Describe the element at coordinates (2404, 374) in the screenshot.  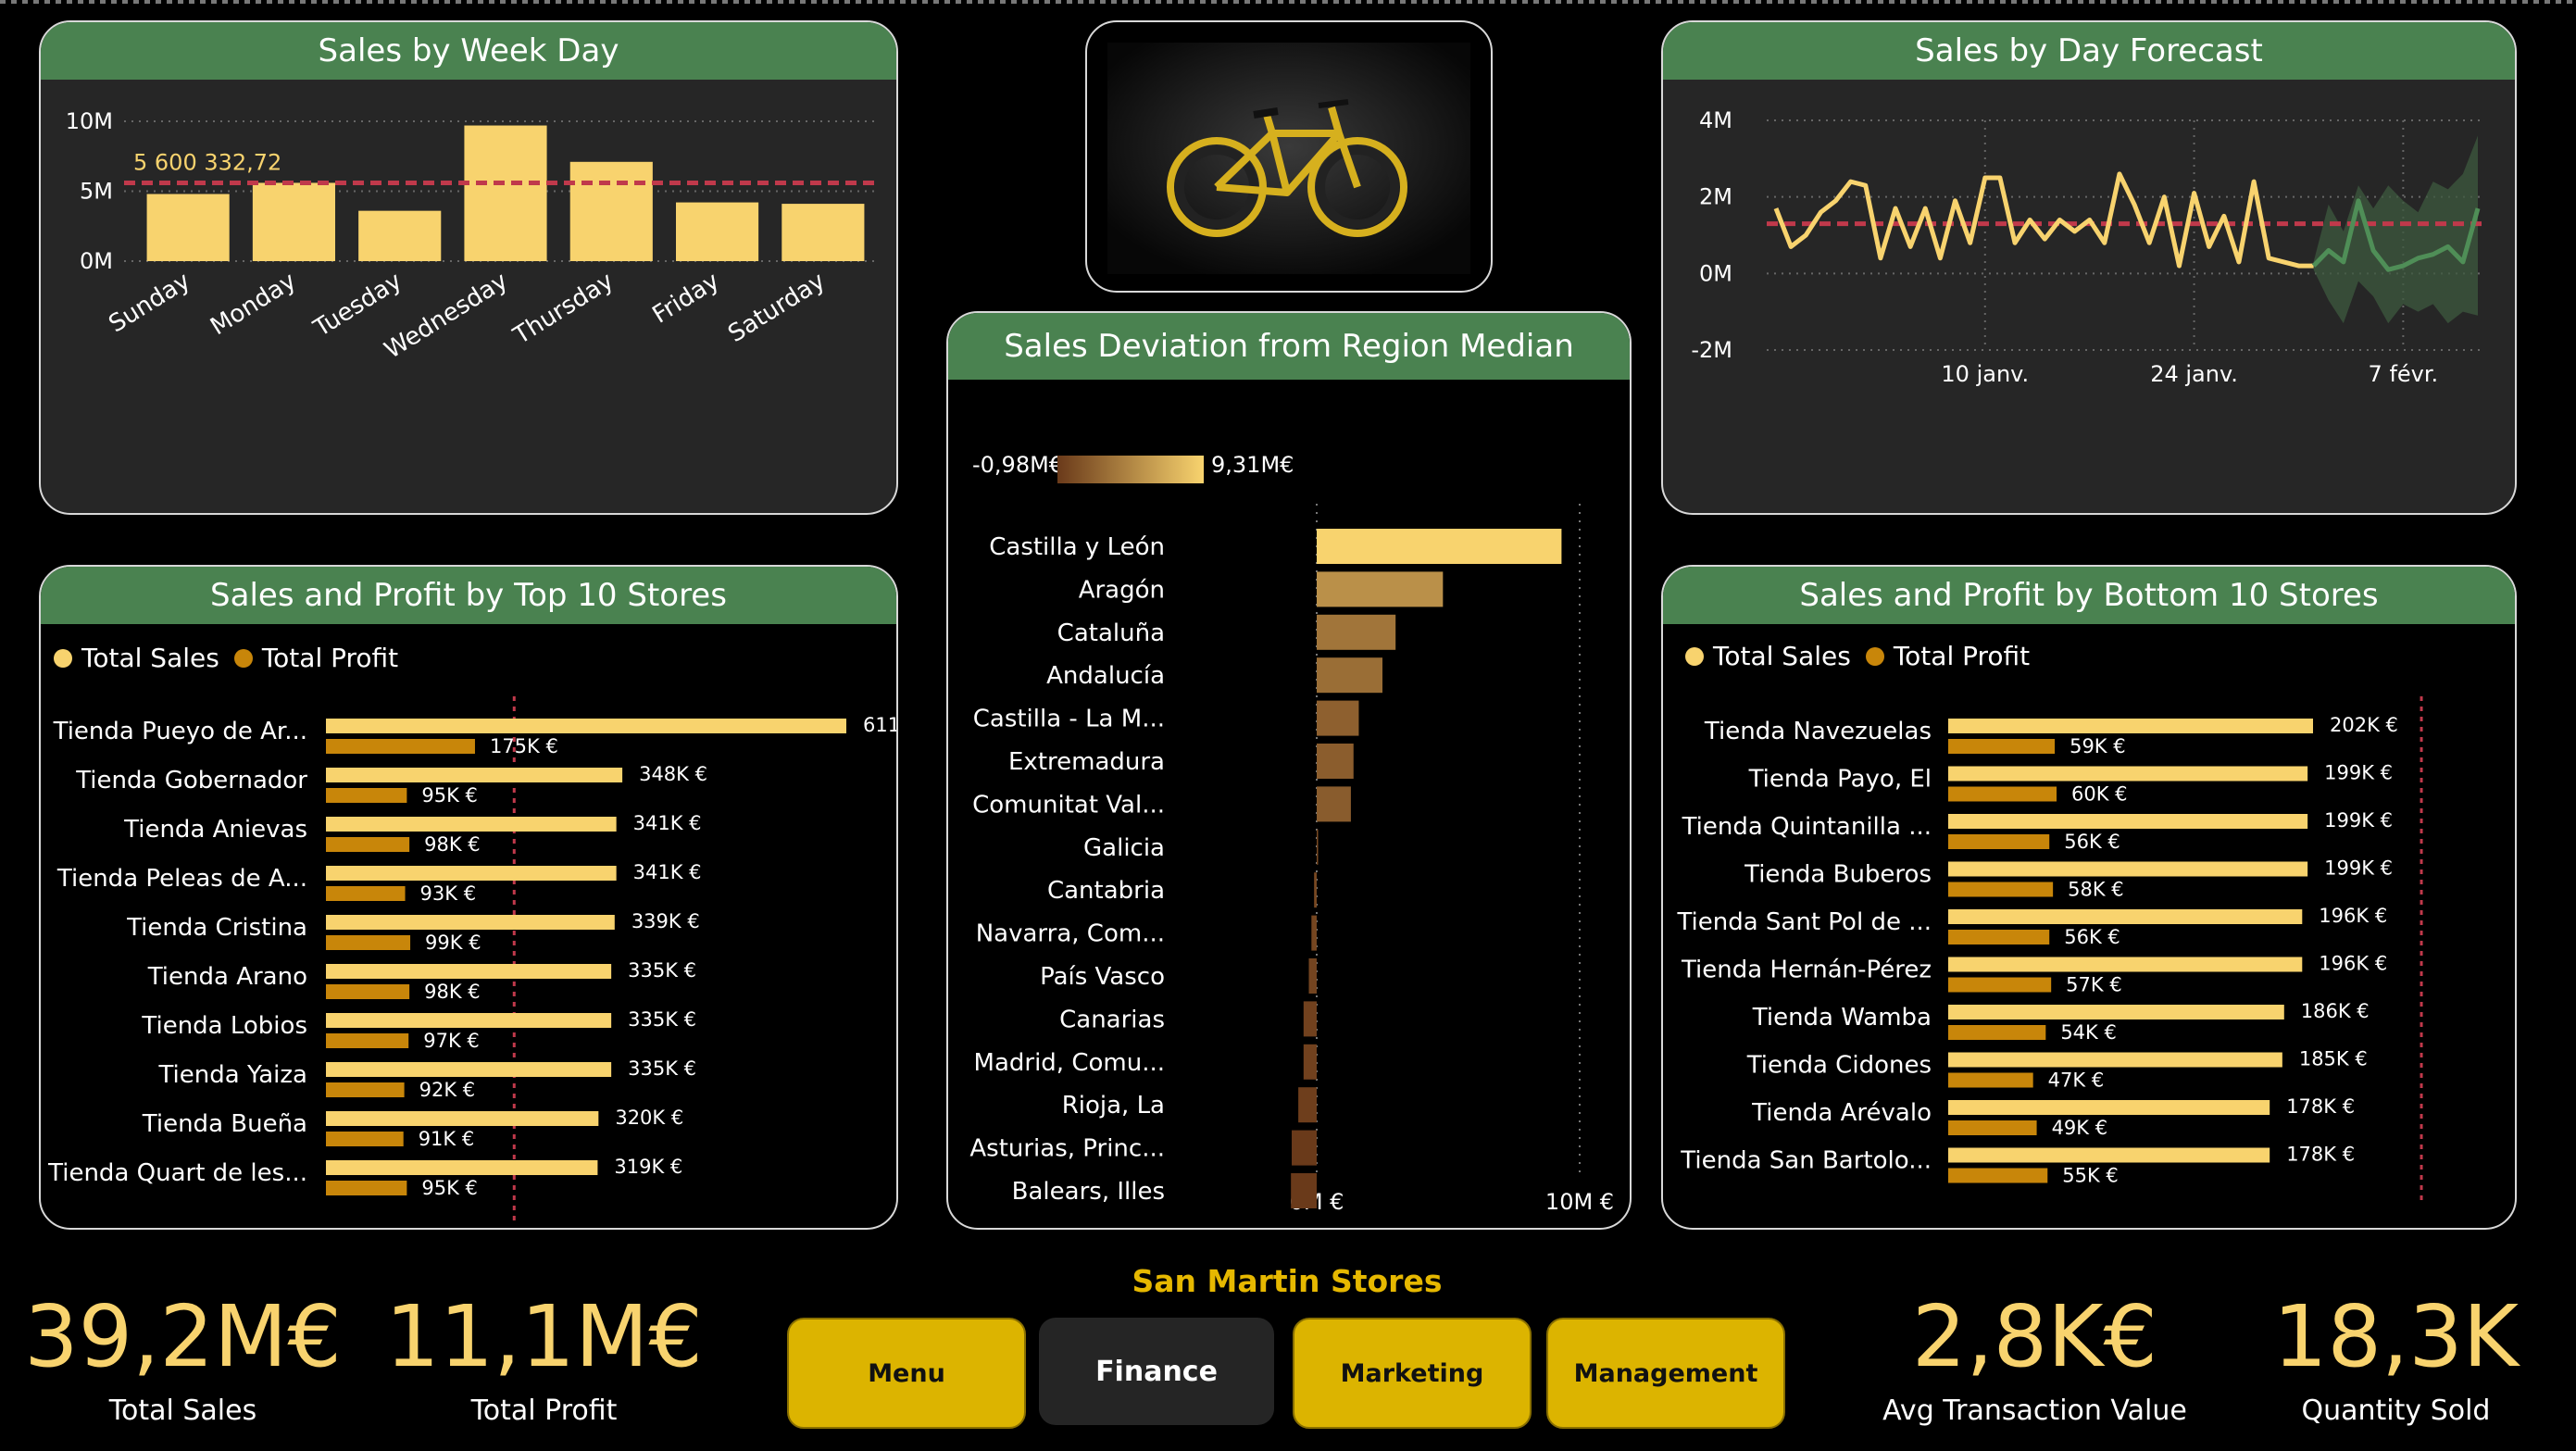
I see `x-tick-label: 7 févr.` at that location.